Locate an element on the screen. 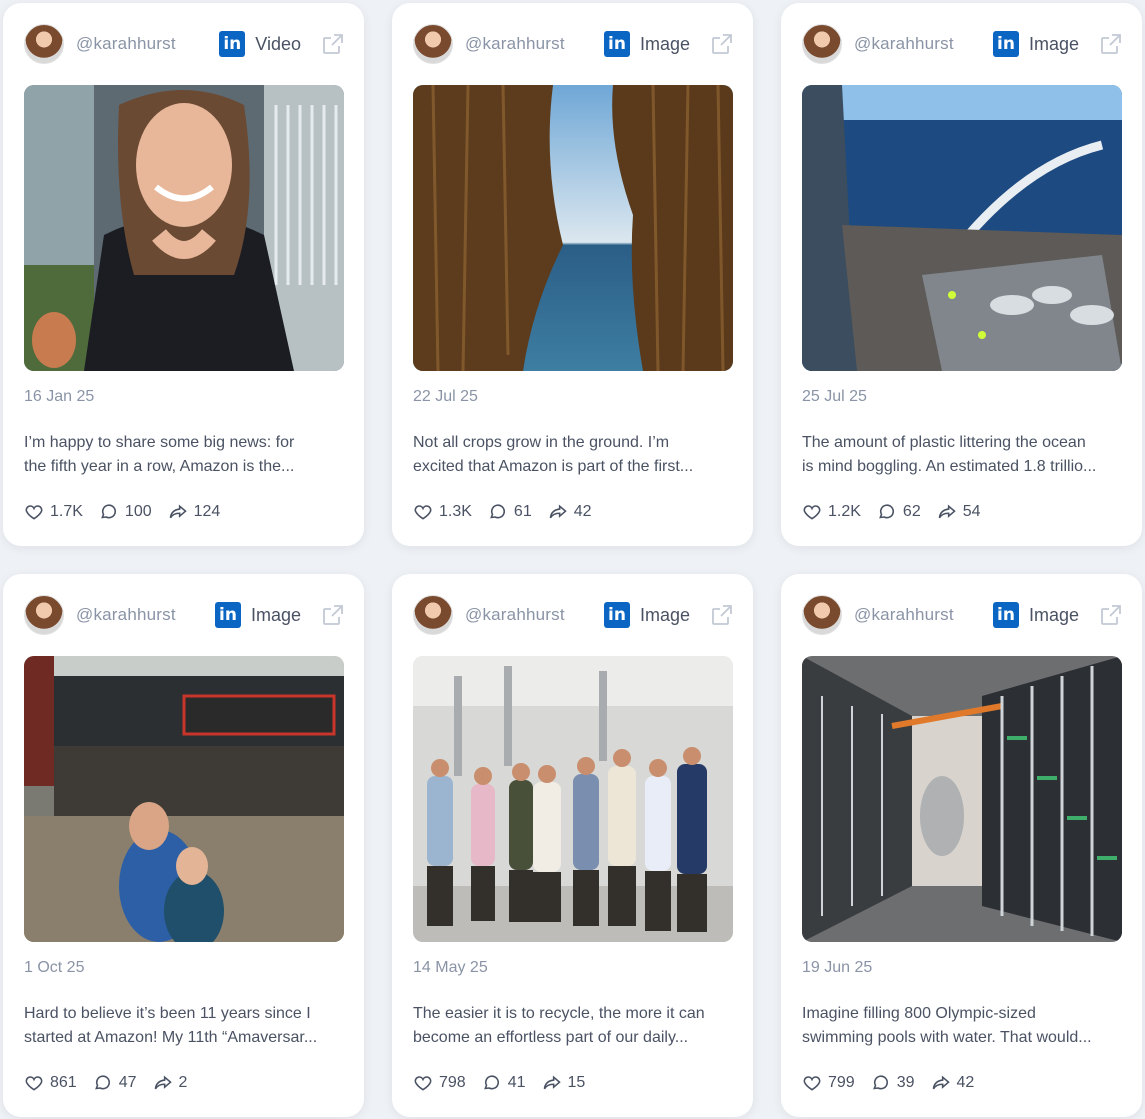  likes-stat: 1.2K is located at coordinates (831, 512).